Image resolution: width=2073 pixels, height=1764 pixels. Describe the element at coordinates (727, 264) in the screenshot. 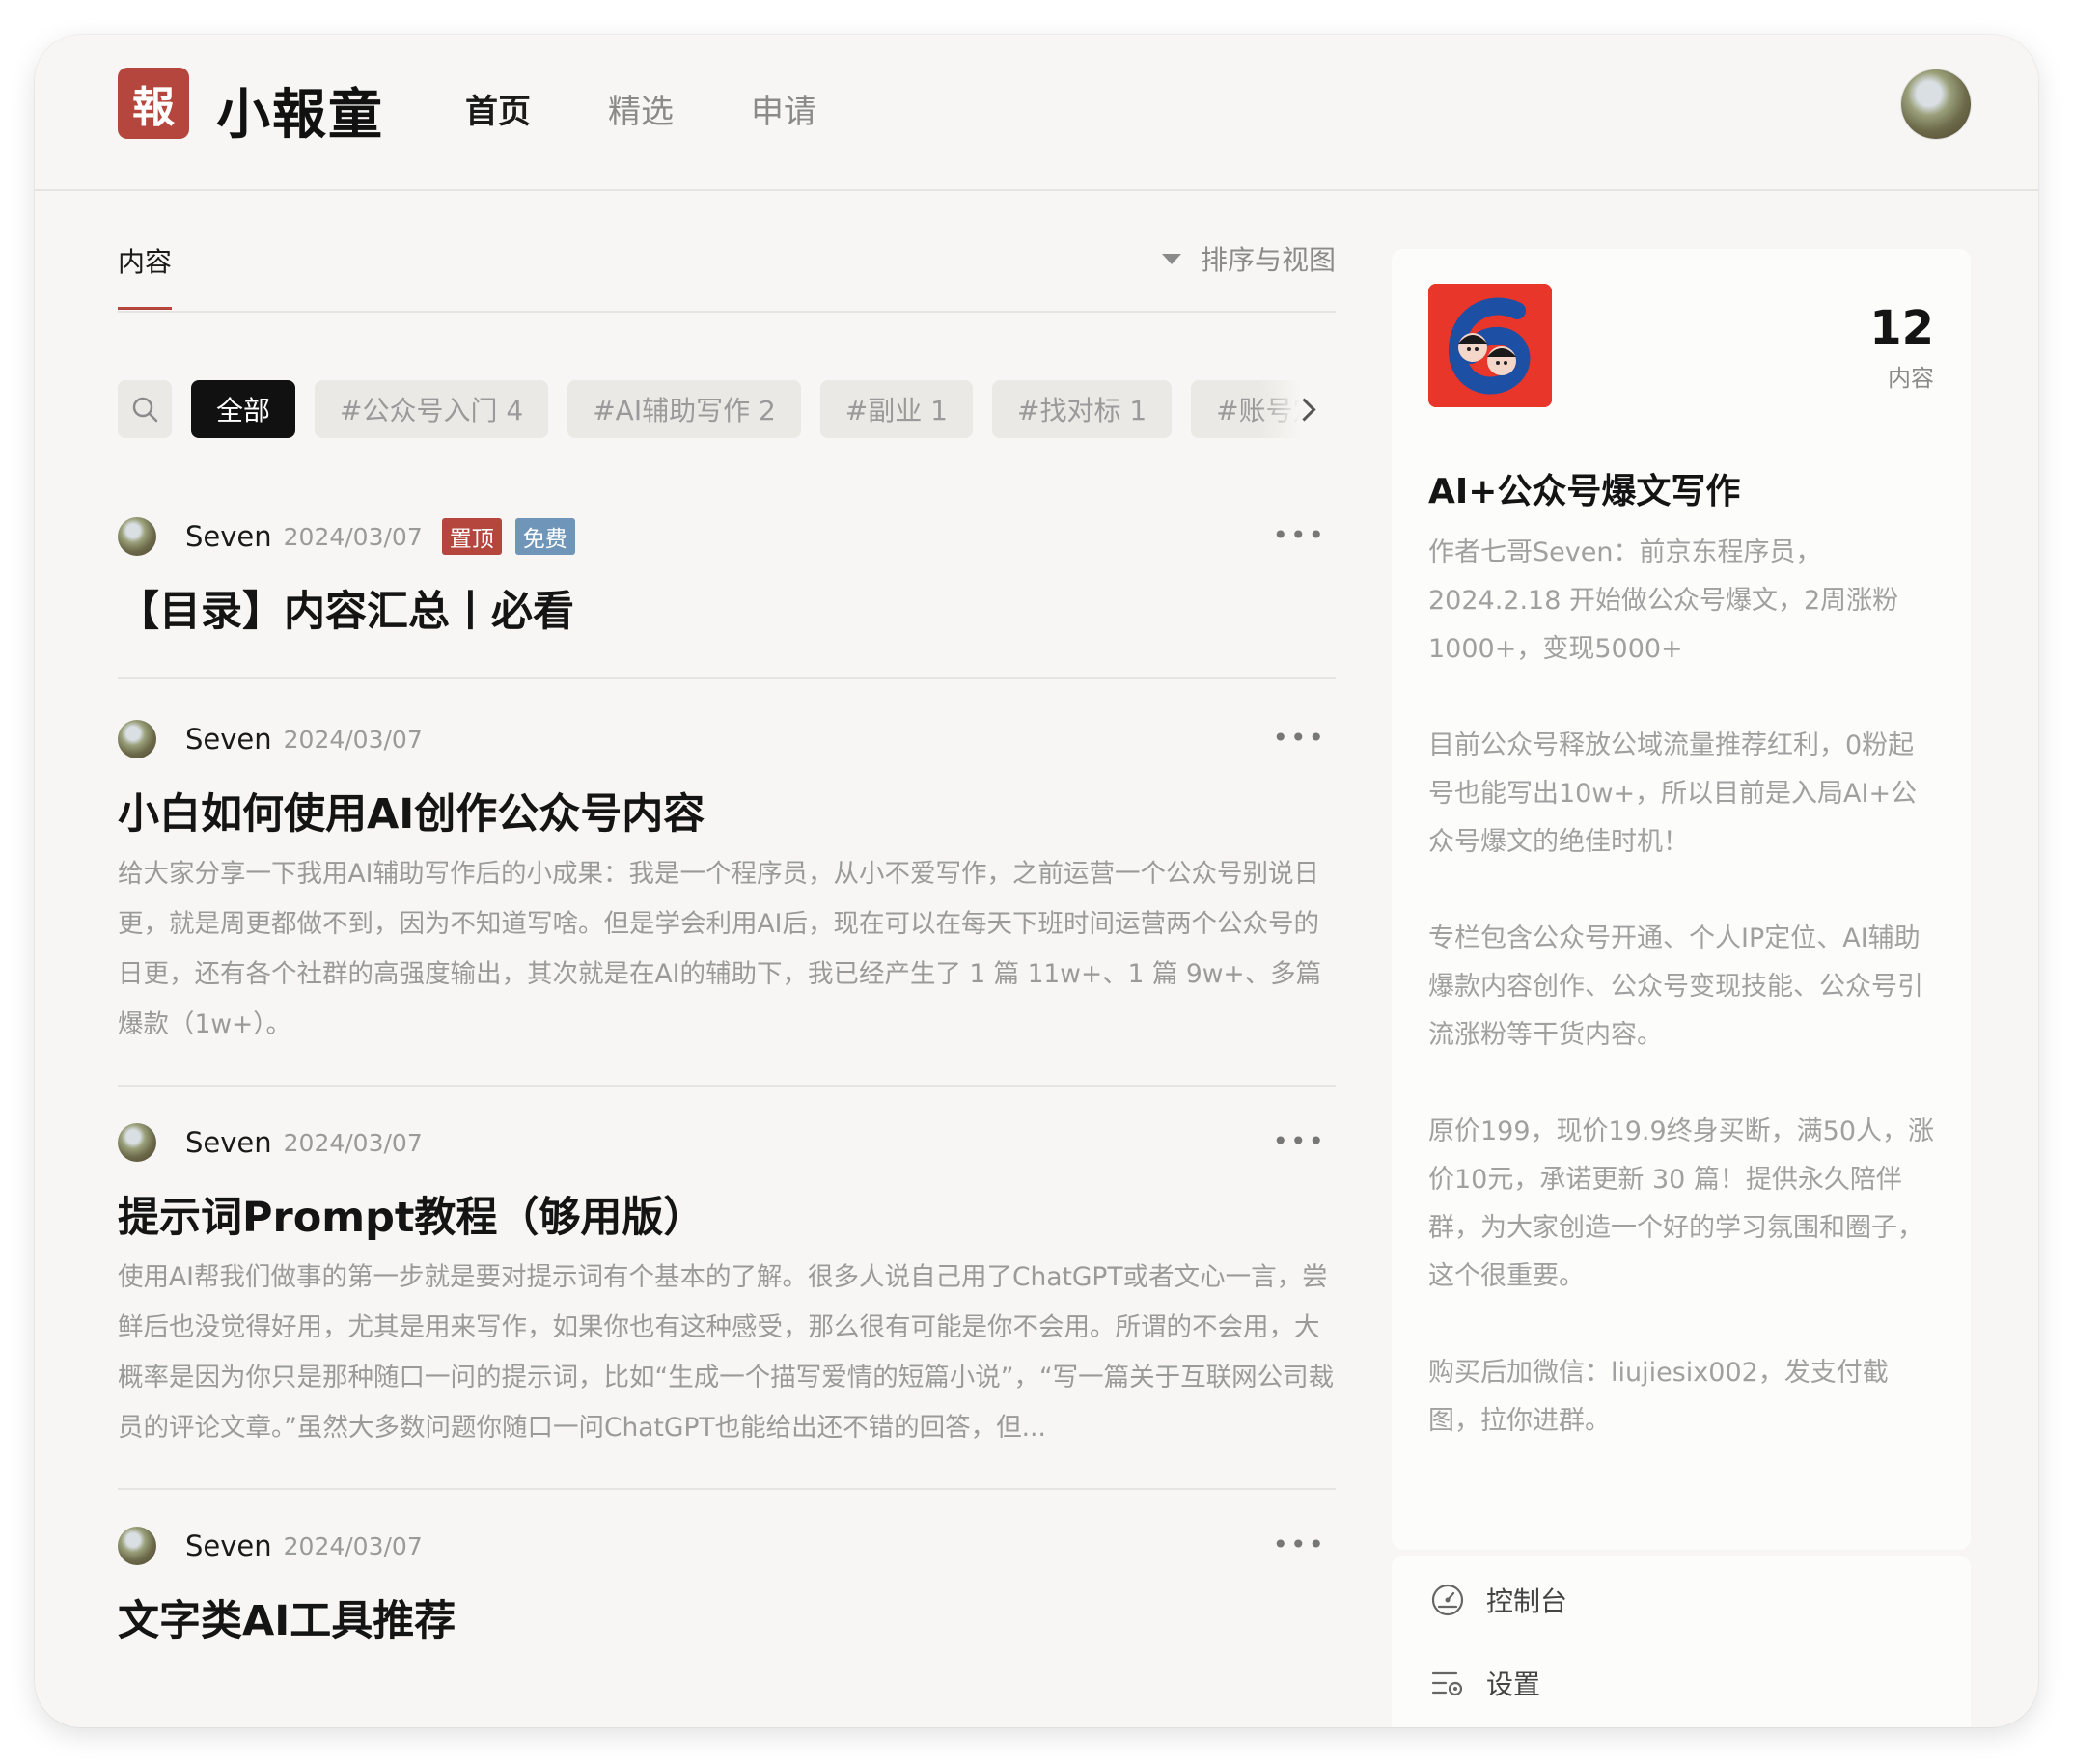

I see `content-tabbar: 内容 排序与视图` at that location.